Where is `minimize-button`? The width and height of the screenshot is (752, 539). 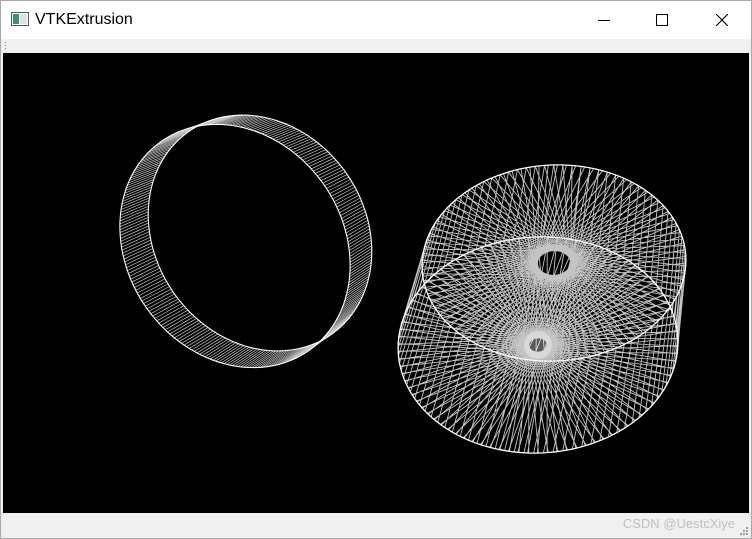
minimize-button is located at coordinates (604, 20).